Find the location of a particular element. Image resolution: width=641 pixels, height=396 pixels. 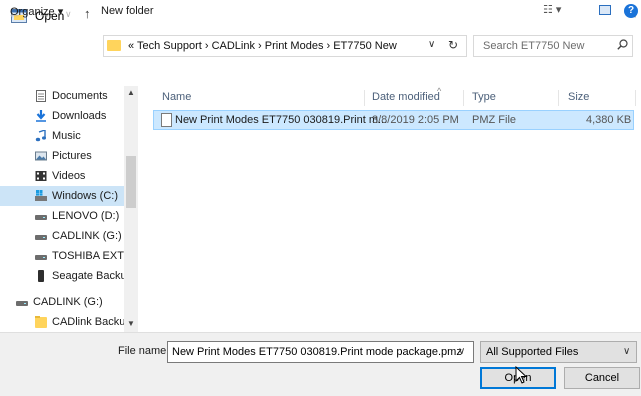

nav-item-label: Downloads is located at coordinates (79, 116).